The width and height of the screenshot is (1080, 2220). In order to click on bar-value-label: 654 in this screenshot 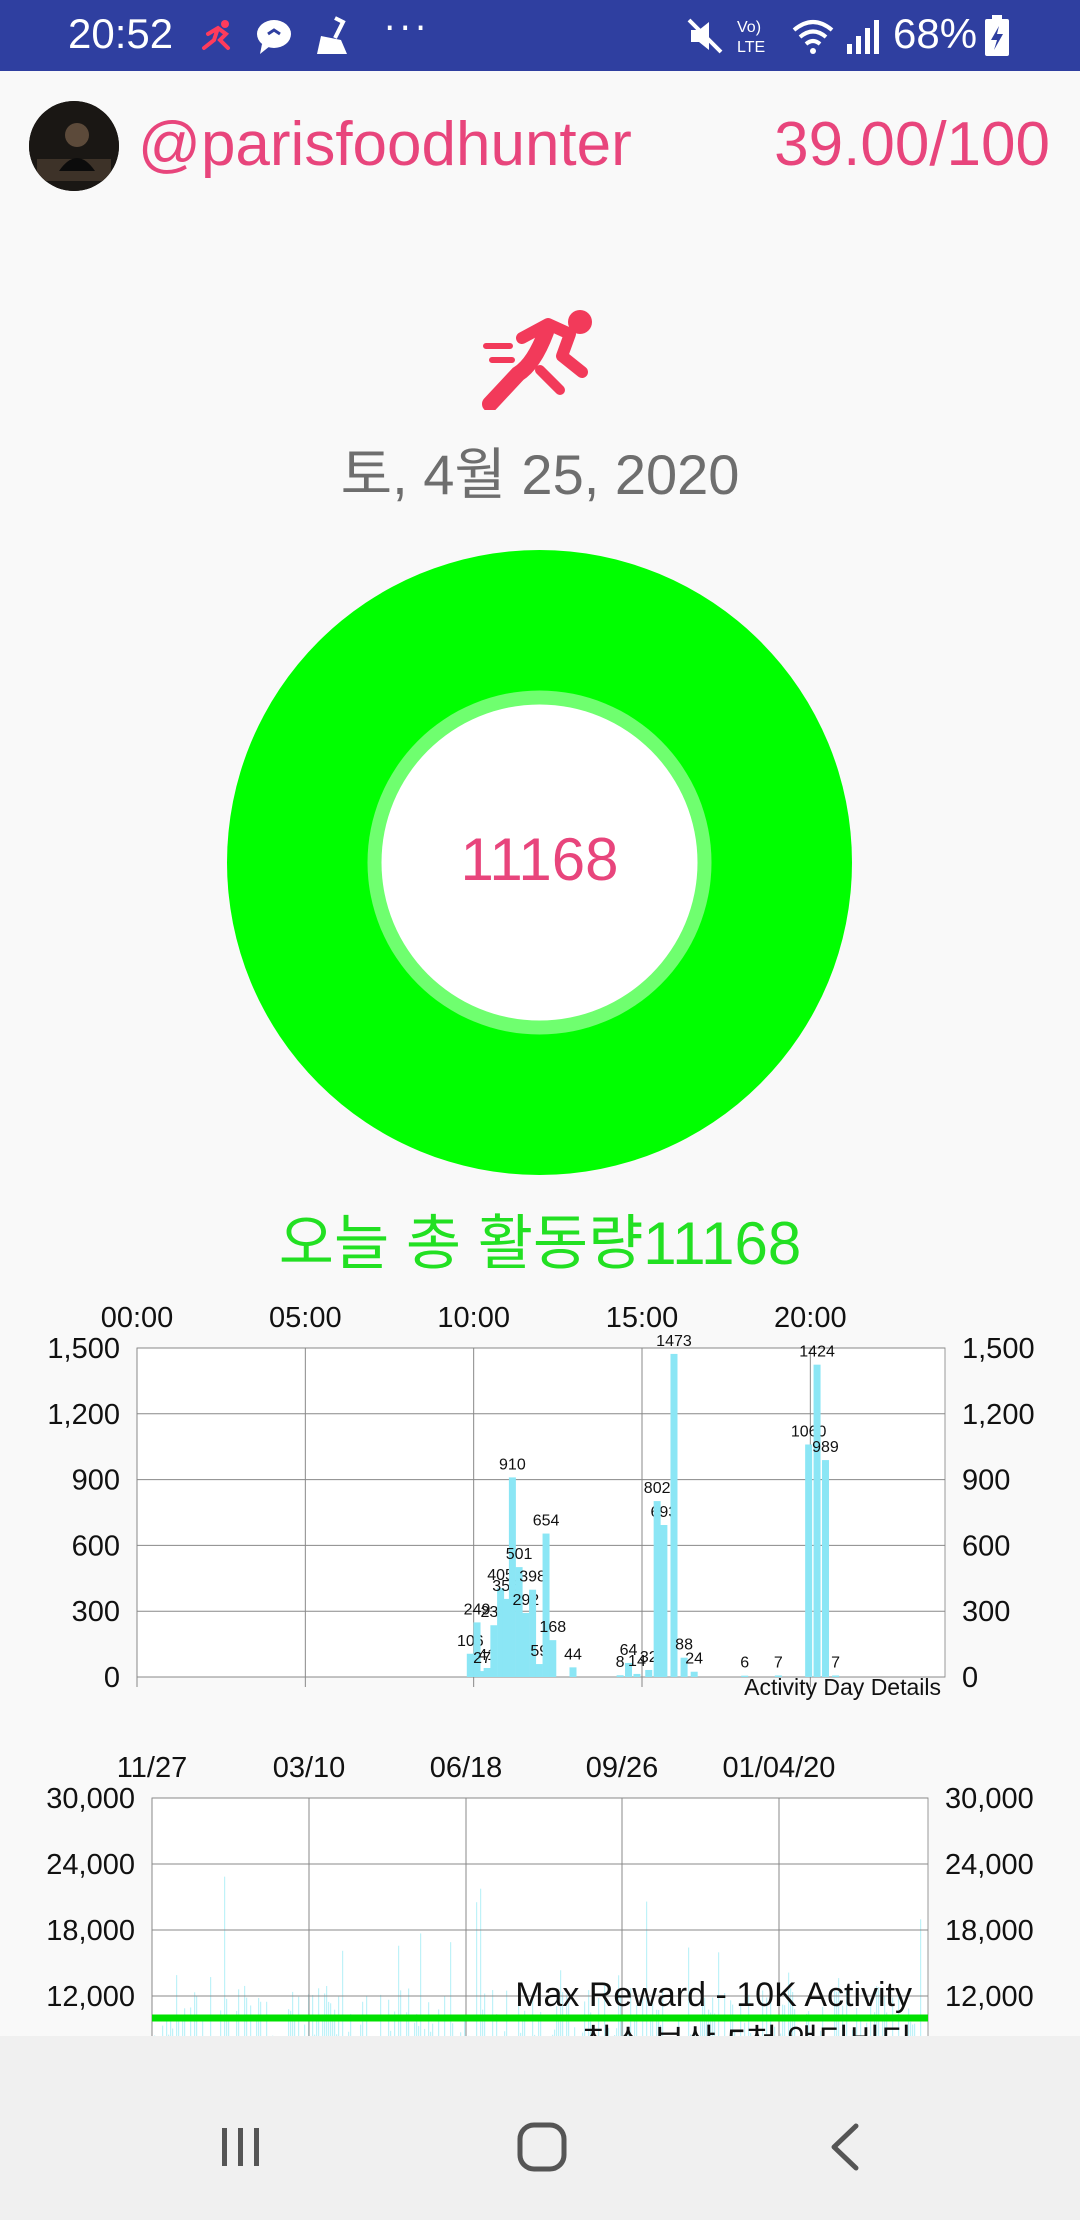, I will do `click(546, 1521)`.